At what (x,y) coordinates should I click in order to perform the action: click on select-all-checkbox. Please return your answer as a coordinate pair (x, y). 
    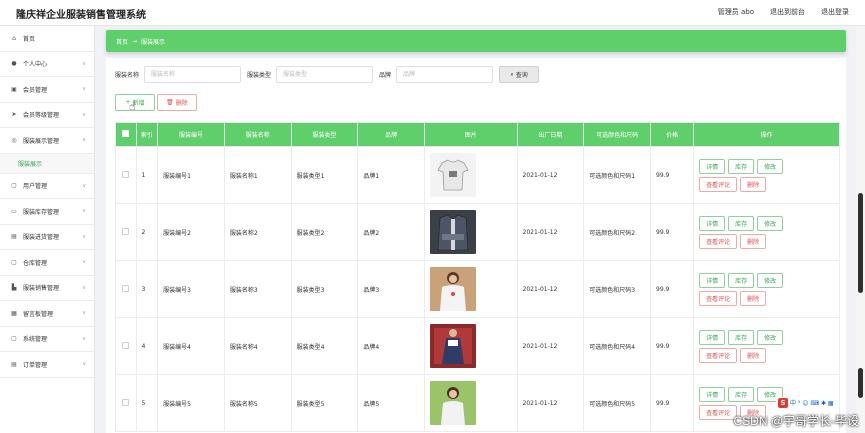
    Looking at the image, I should click on (126, 133).